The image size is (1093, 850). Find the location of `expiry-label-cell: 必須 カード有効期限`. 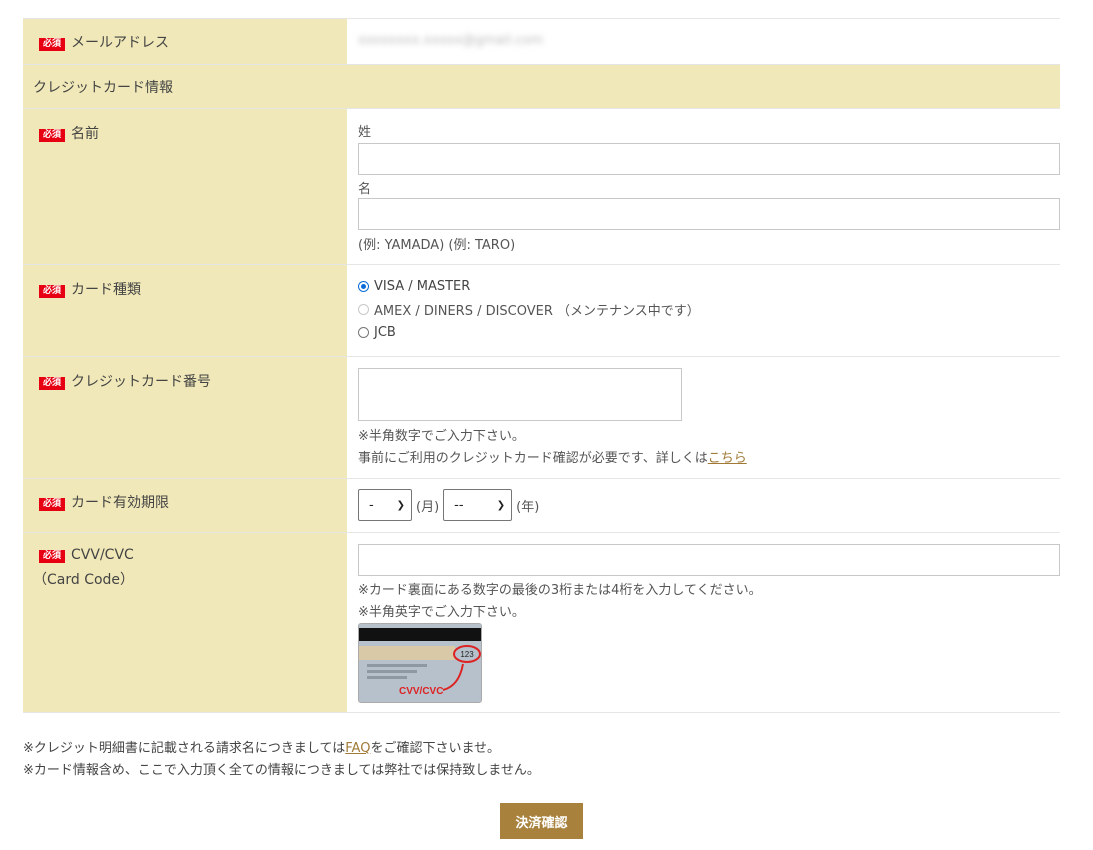

expiry-label-cell: 必須 カード有効期限 is located at coordinates (185, 505).